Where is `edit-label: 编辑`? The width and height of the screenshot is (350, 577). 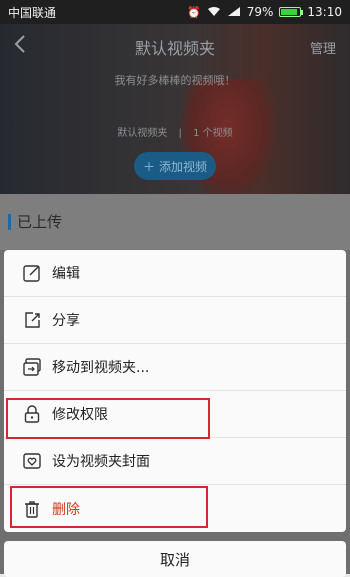
edit-label: 编辑 is located at coordinates (66, 274).